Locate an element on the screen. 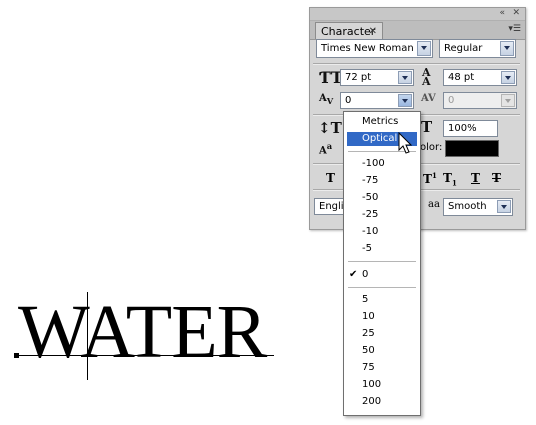  text-baseline is located at coordinates (145, 355).